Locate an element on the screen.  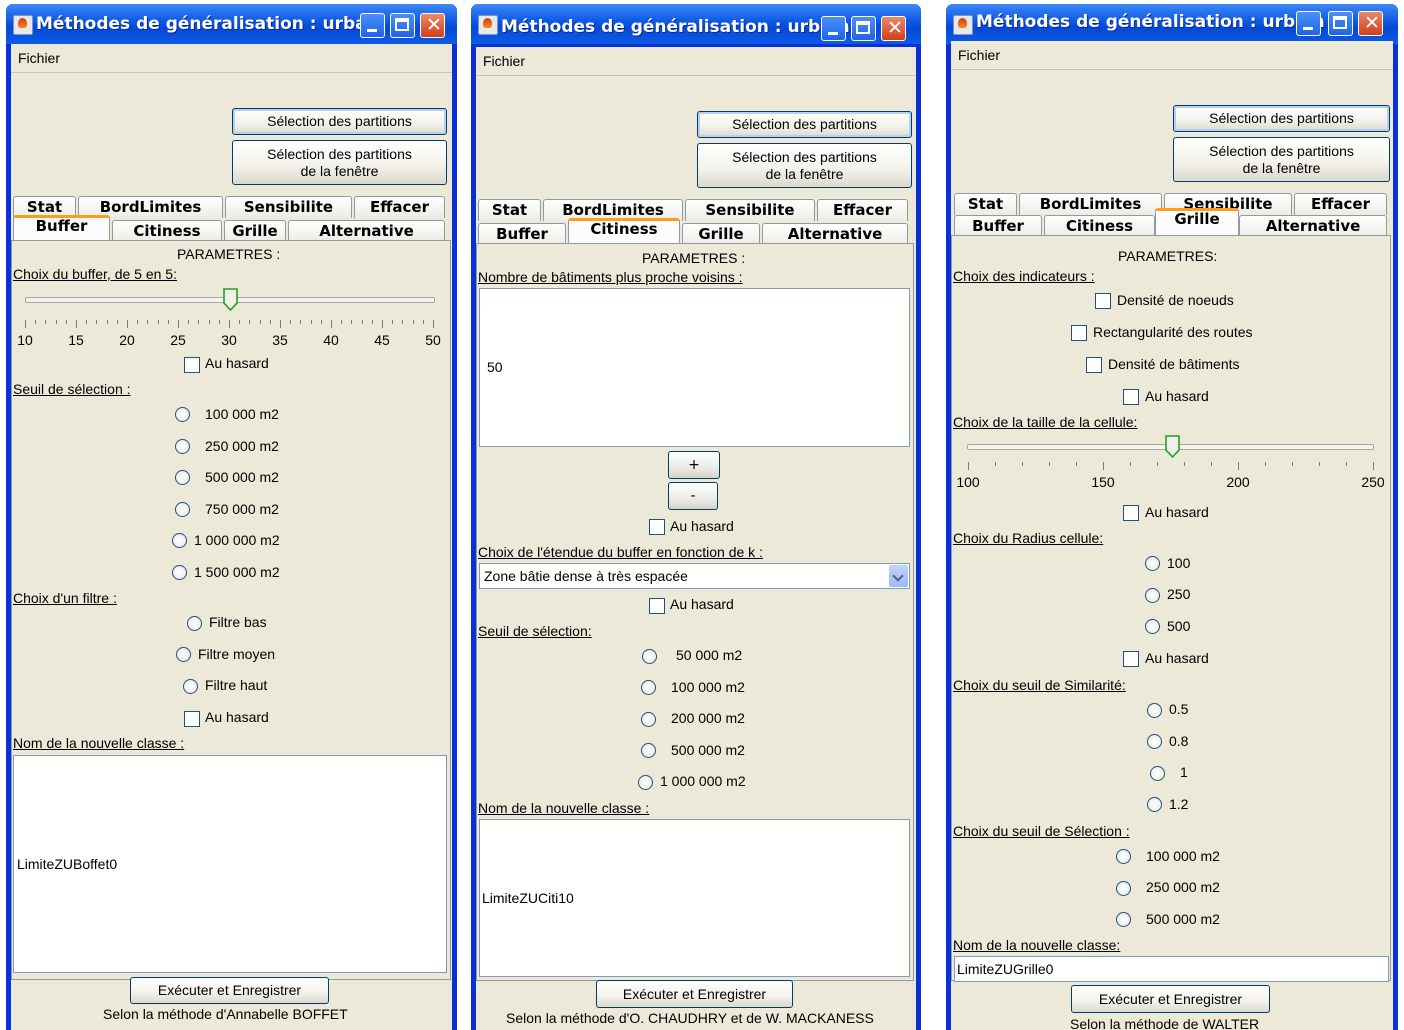
indicator-option-0: Densité de noeuds is located at coordinates (1175, 300).